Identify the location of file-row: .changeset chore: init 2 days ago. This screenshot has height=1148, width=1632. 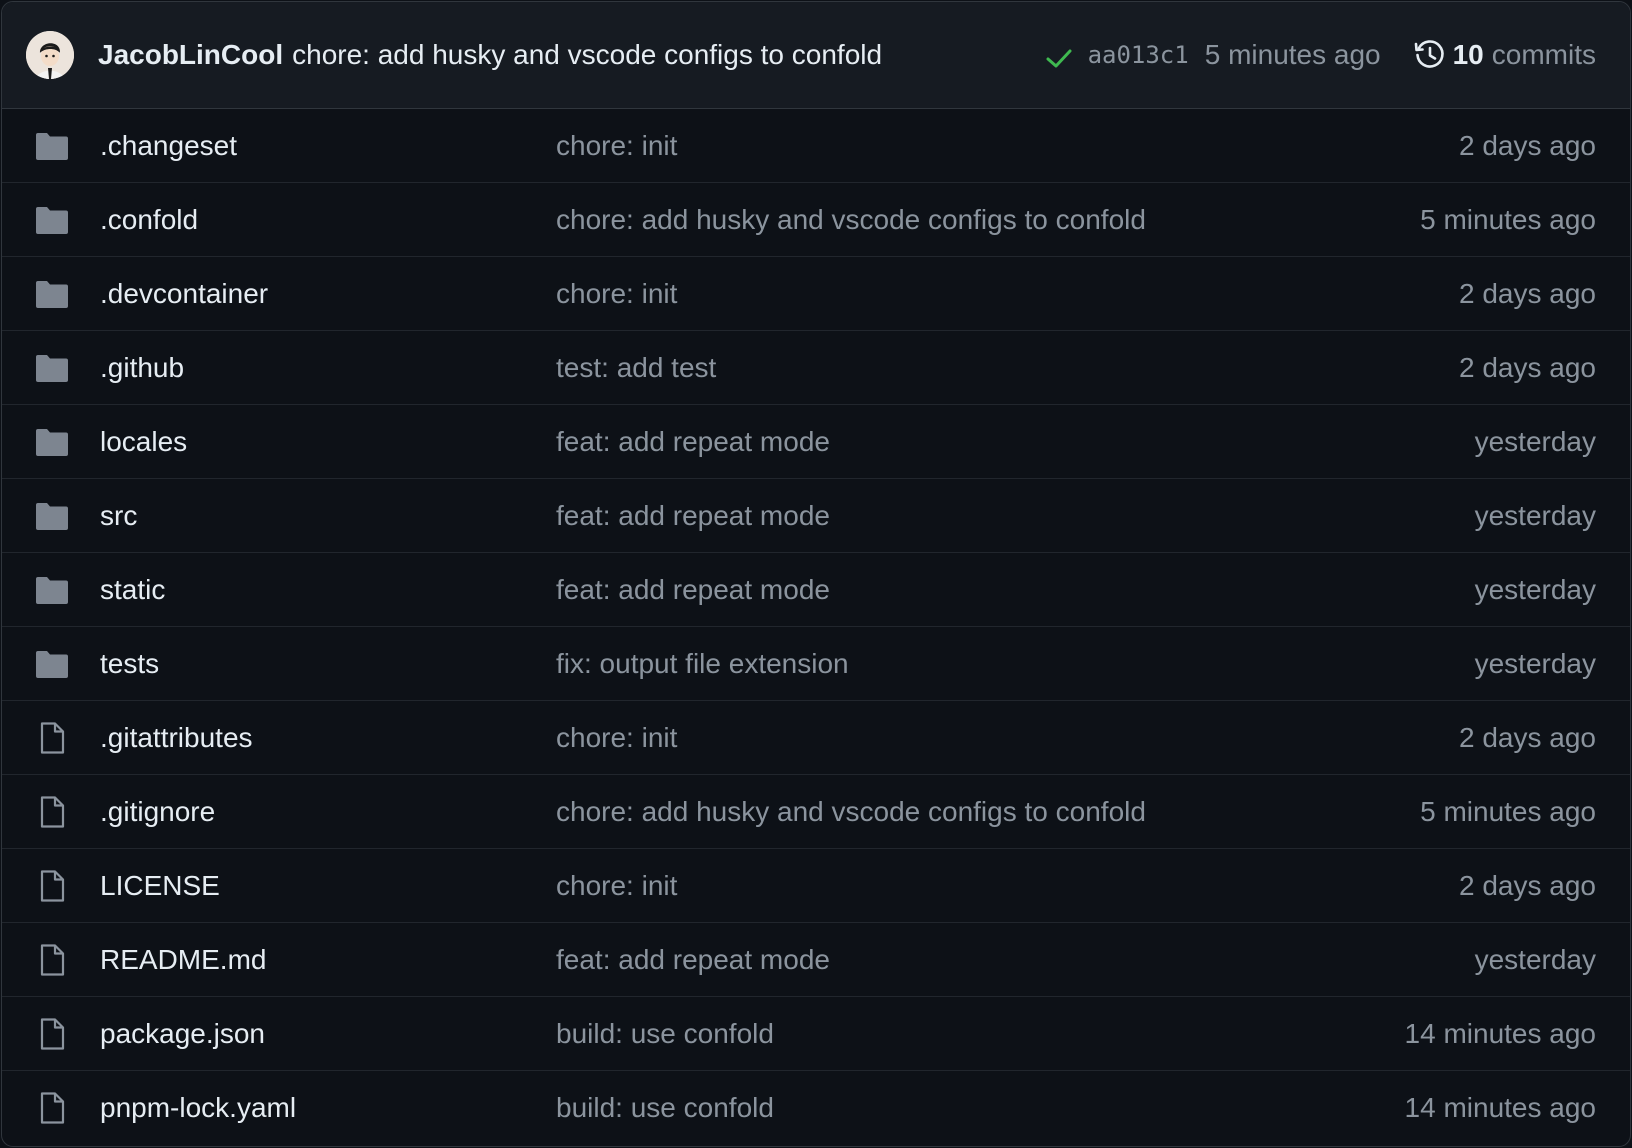
(816, 146).